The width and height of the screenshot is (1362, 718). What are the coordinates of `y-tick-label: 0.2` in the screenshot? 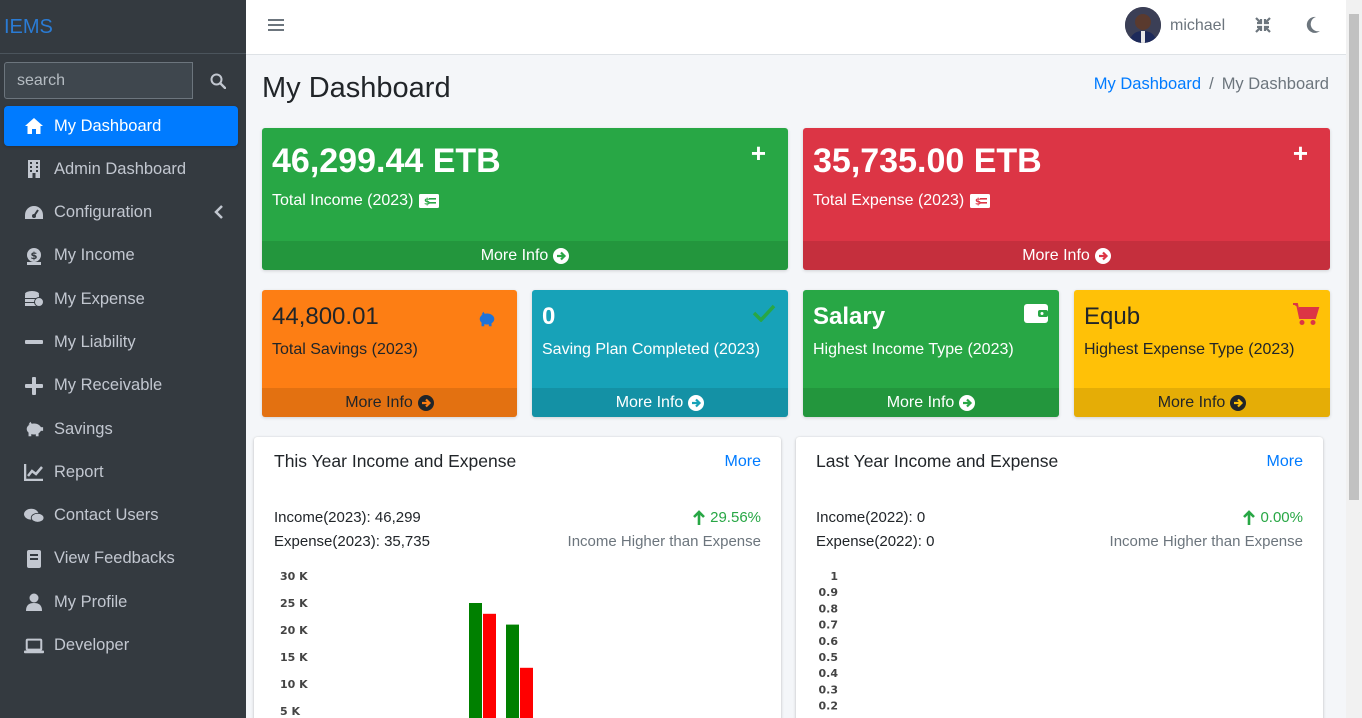 It's located at (829, 706).